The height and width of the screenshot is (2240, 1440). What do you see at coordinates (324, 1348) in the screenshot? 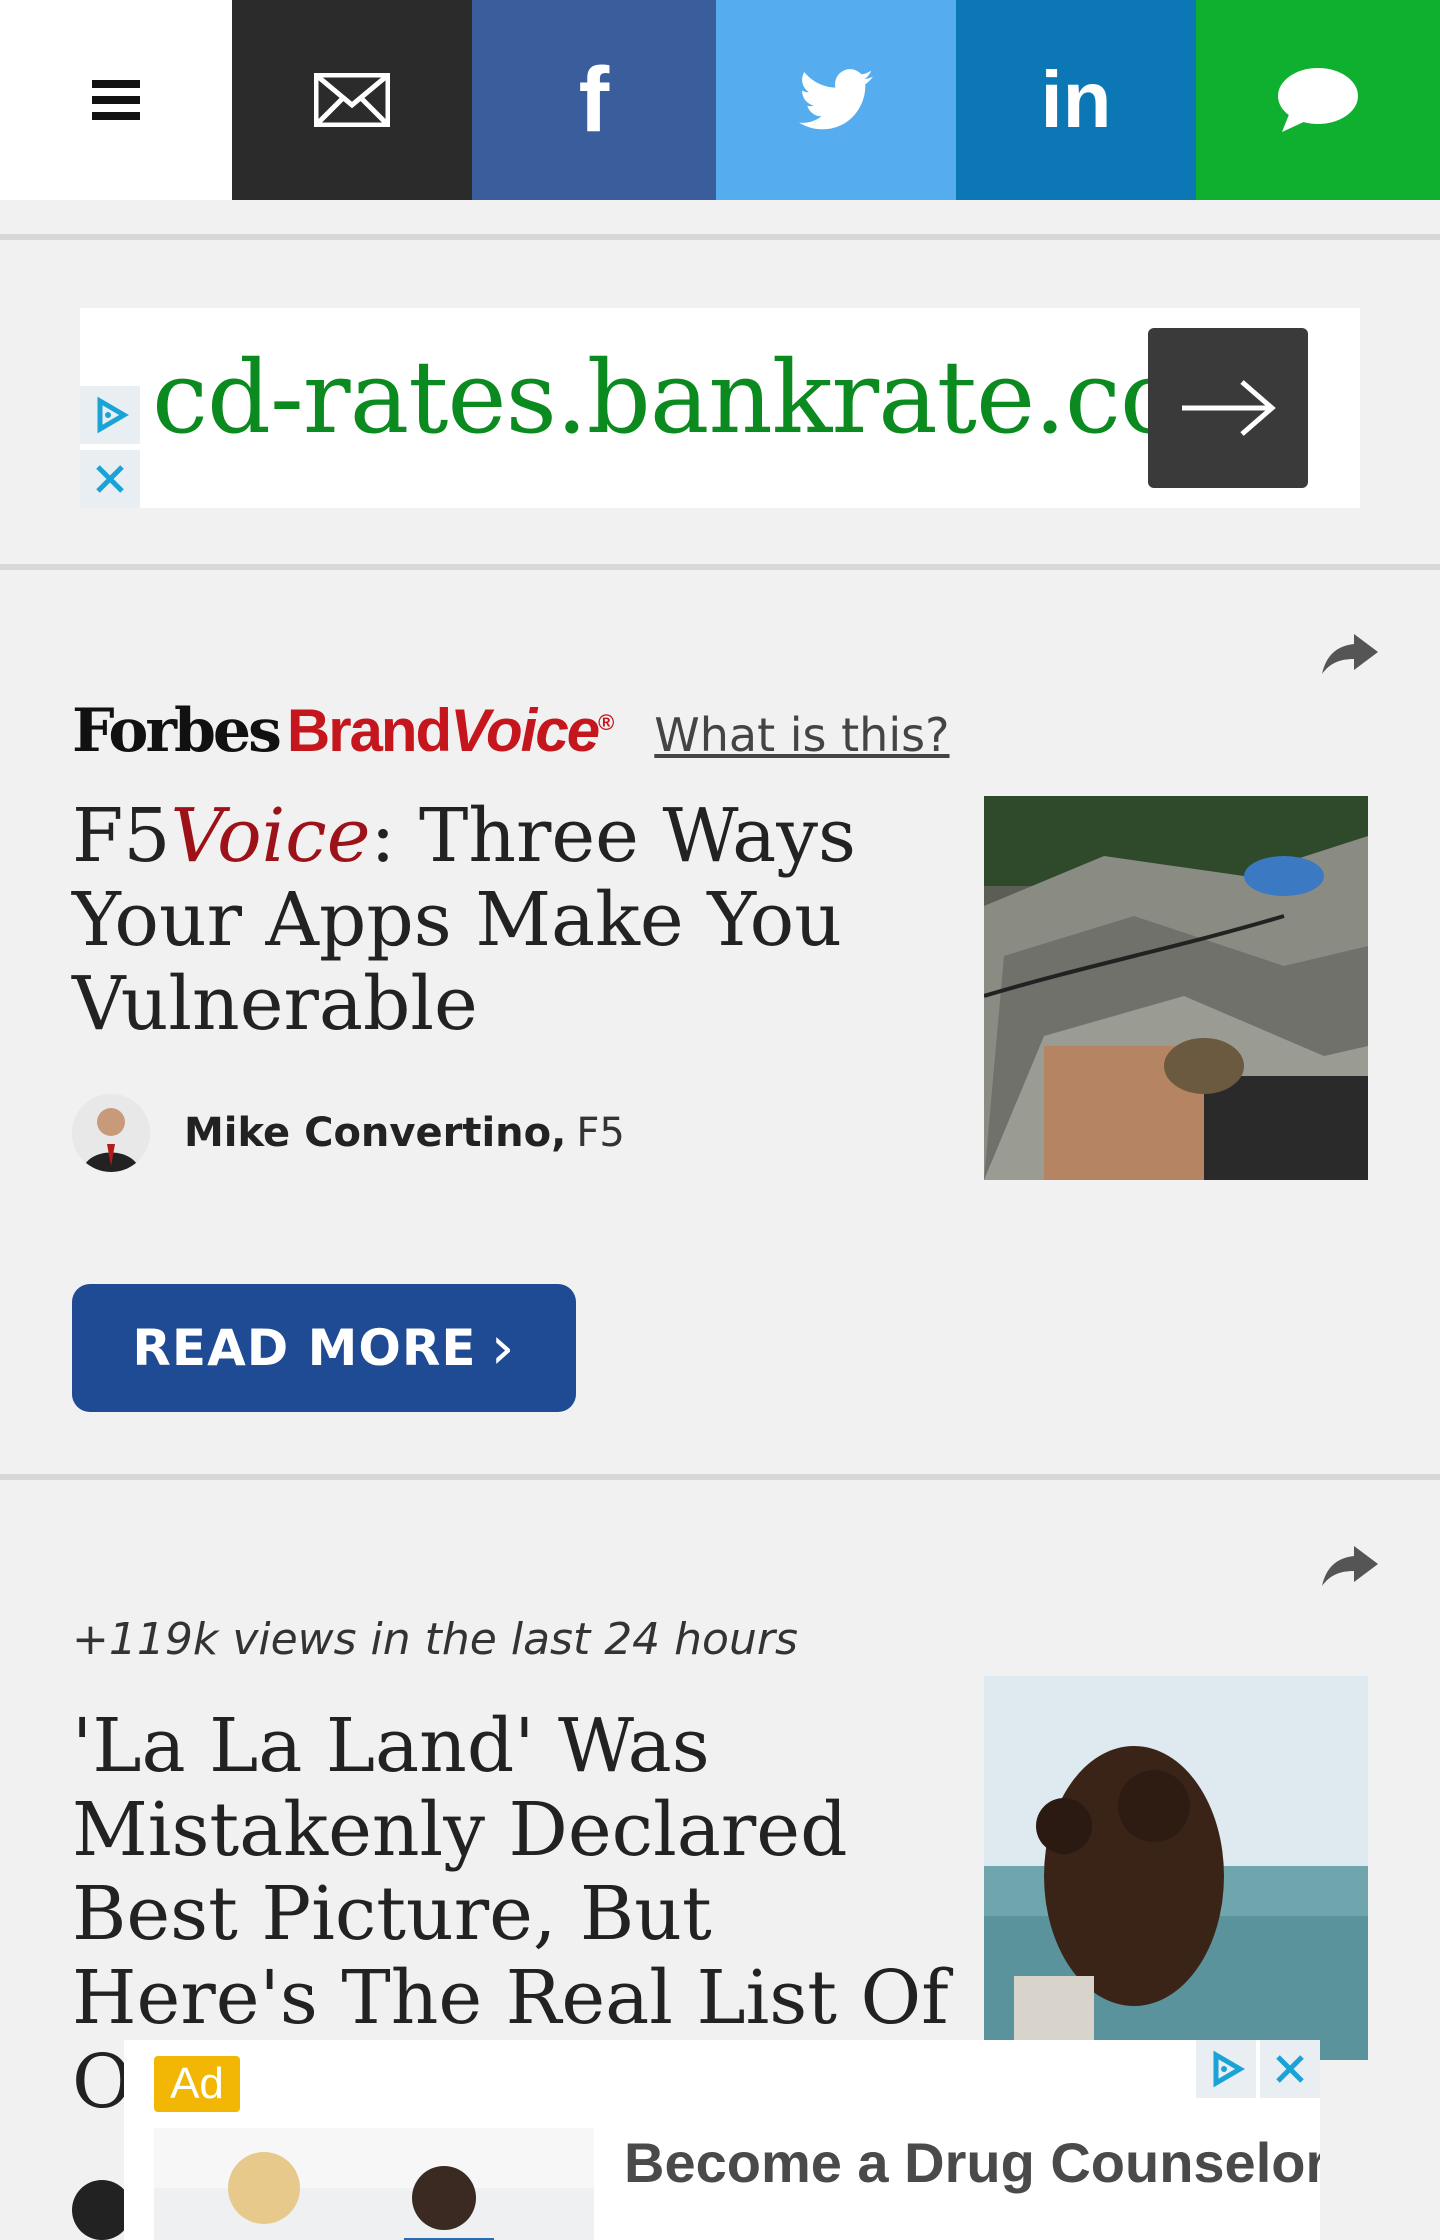
I see `read-more-button: READ MORE ›` at bounding box center [324, 1348].